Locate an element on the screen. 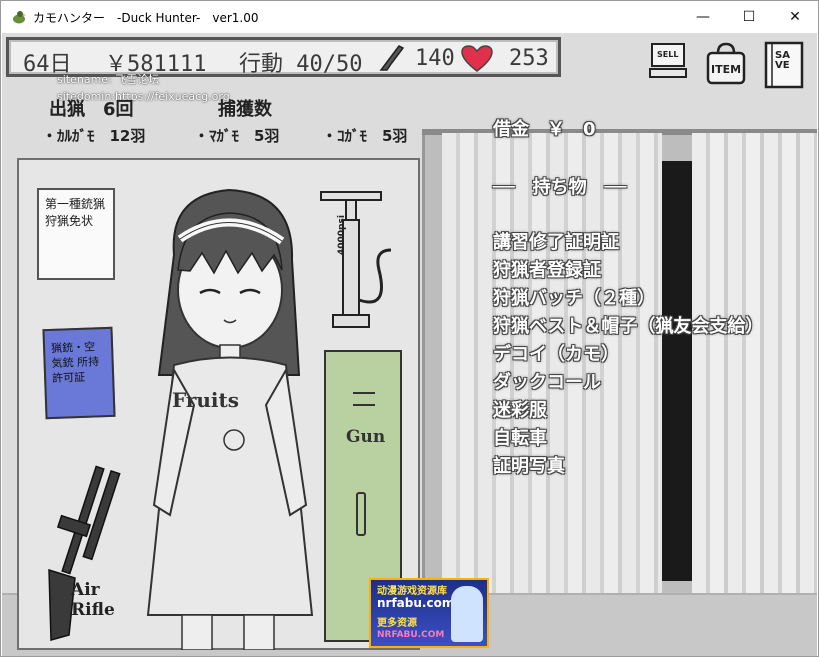 This screenshot has height=657, width=819. catch-header: 捕獲数 is located at coordinates (245, 109).